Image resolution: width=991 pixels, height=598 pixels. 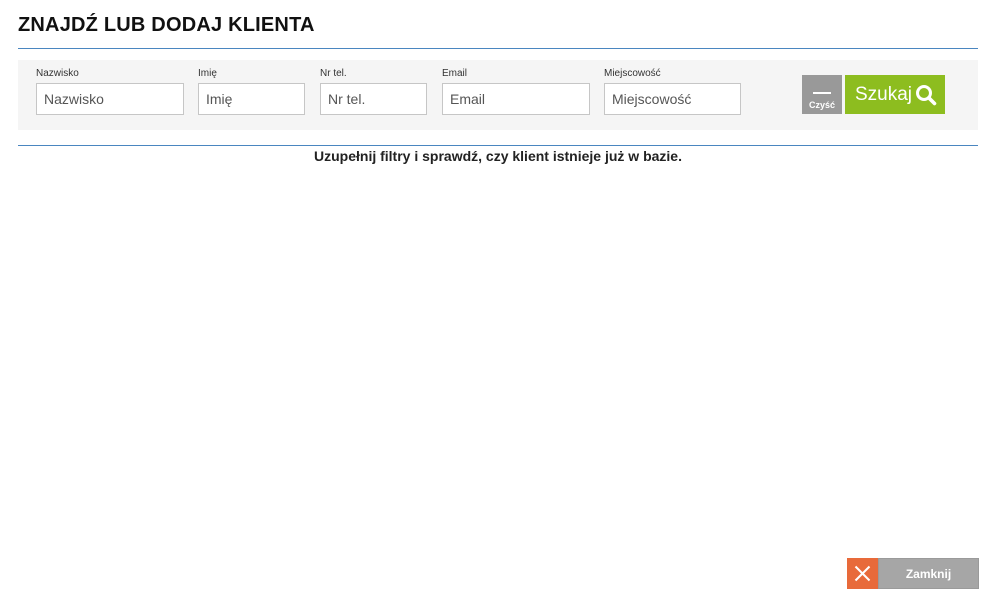 I want to click on field-phone: Nr tel., so click(x=373, y=92).